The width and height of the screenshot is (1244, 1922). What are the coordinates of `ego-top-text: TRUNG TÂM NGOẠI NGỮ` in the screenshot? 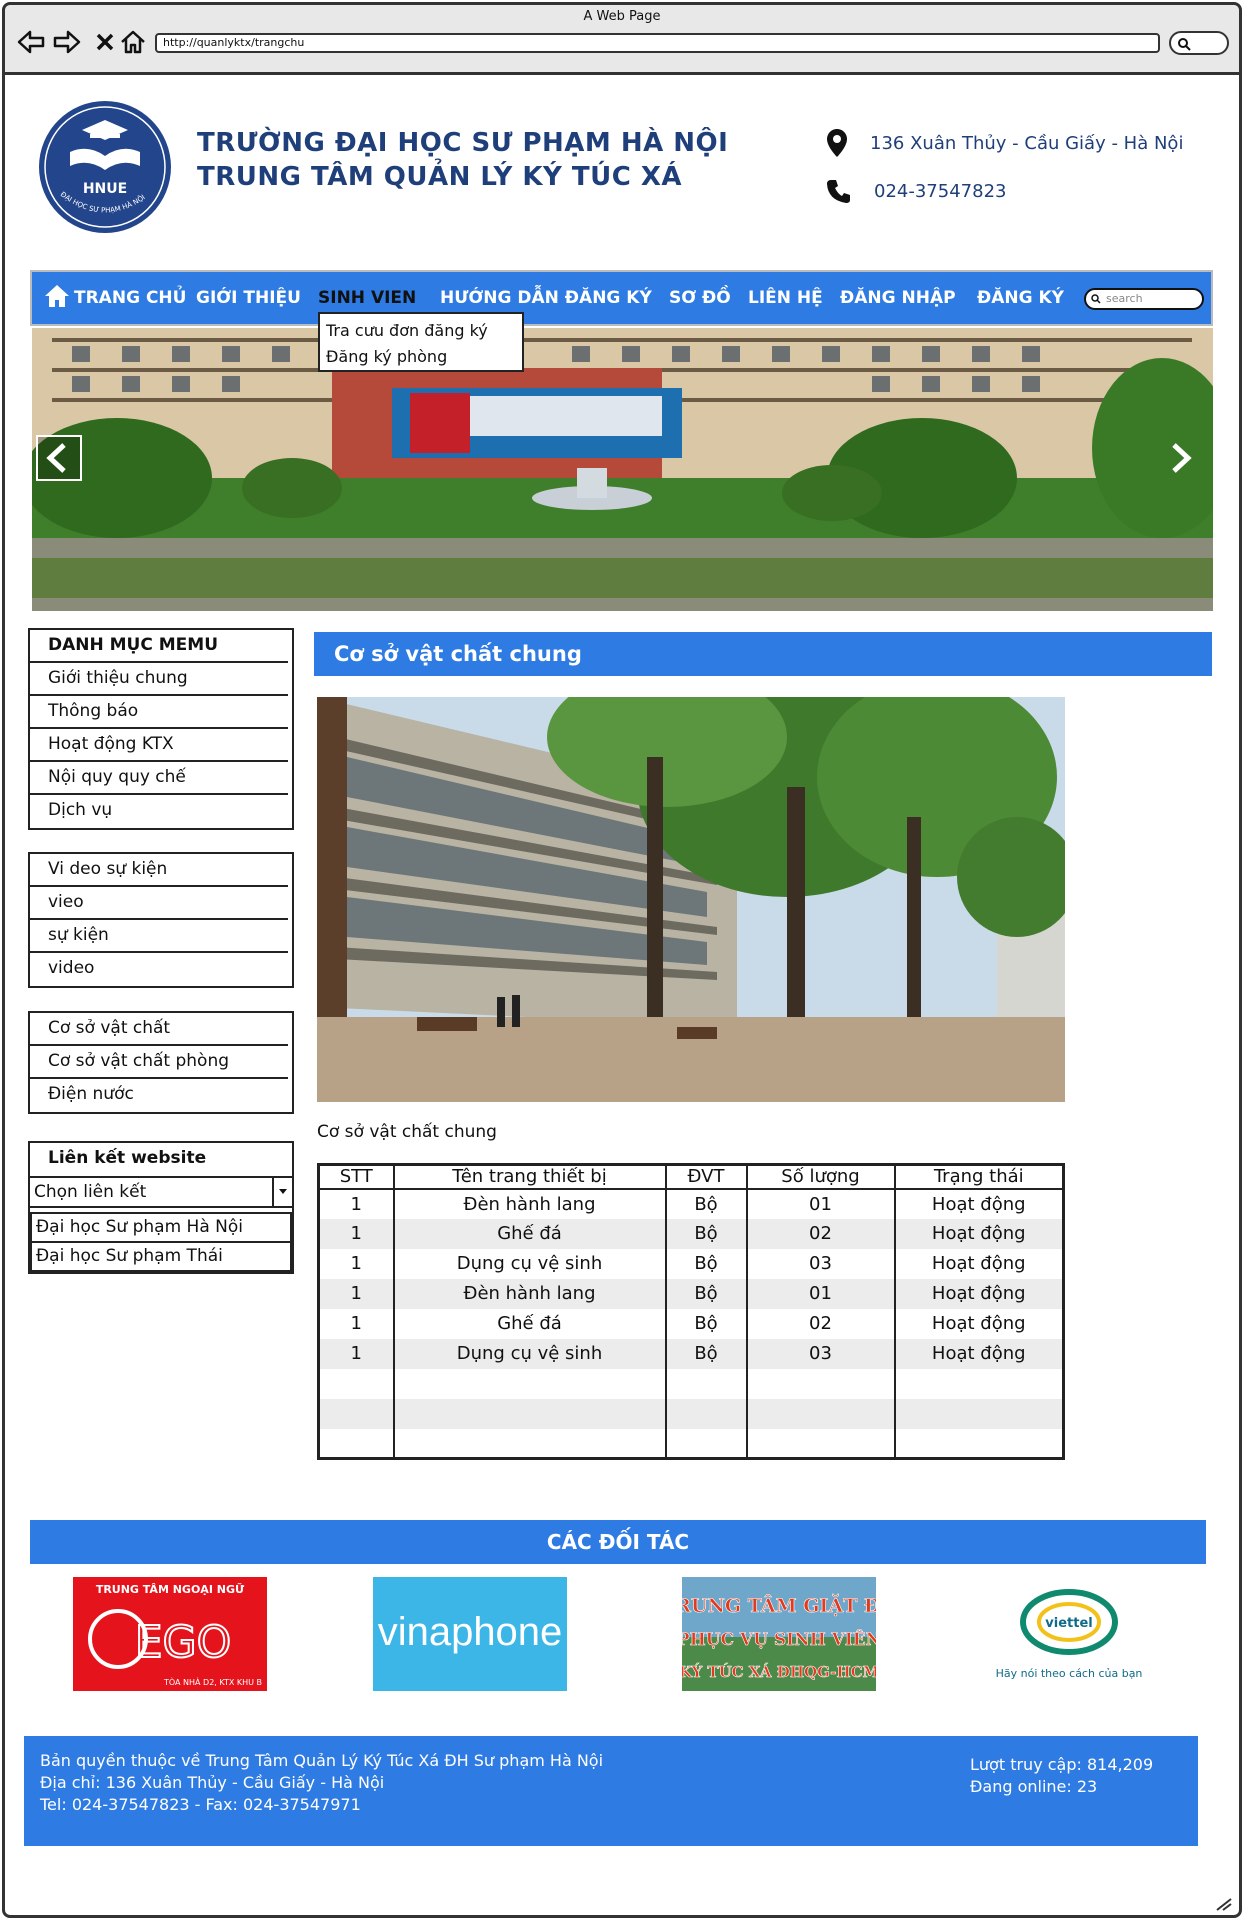 It's located at (170, 1589).